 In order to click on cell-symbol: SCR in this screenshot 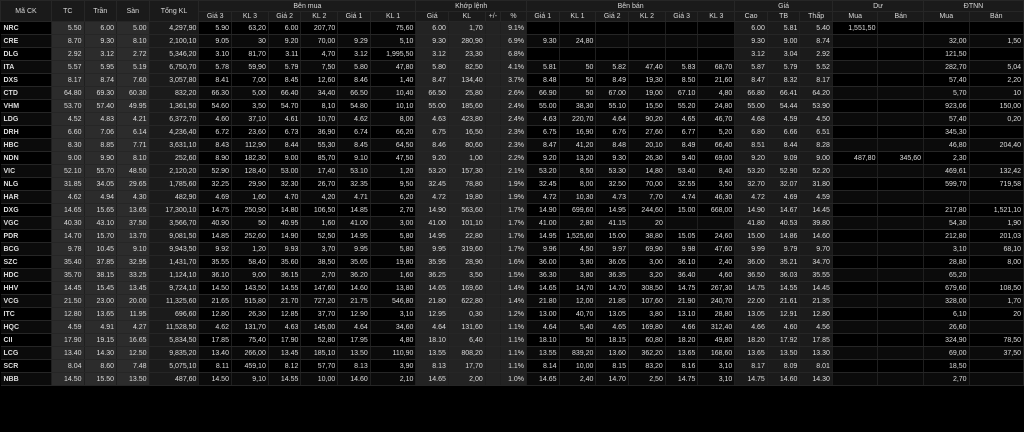, I will do `click(26, 366)`.